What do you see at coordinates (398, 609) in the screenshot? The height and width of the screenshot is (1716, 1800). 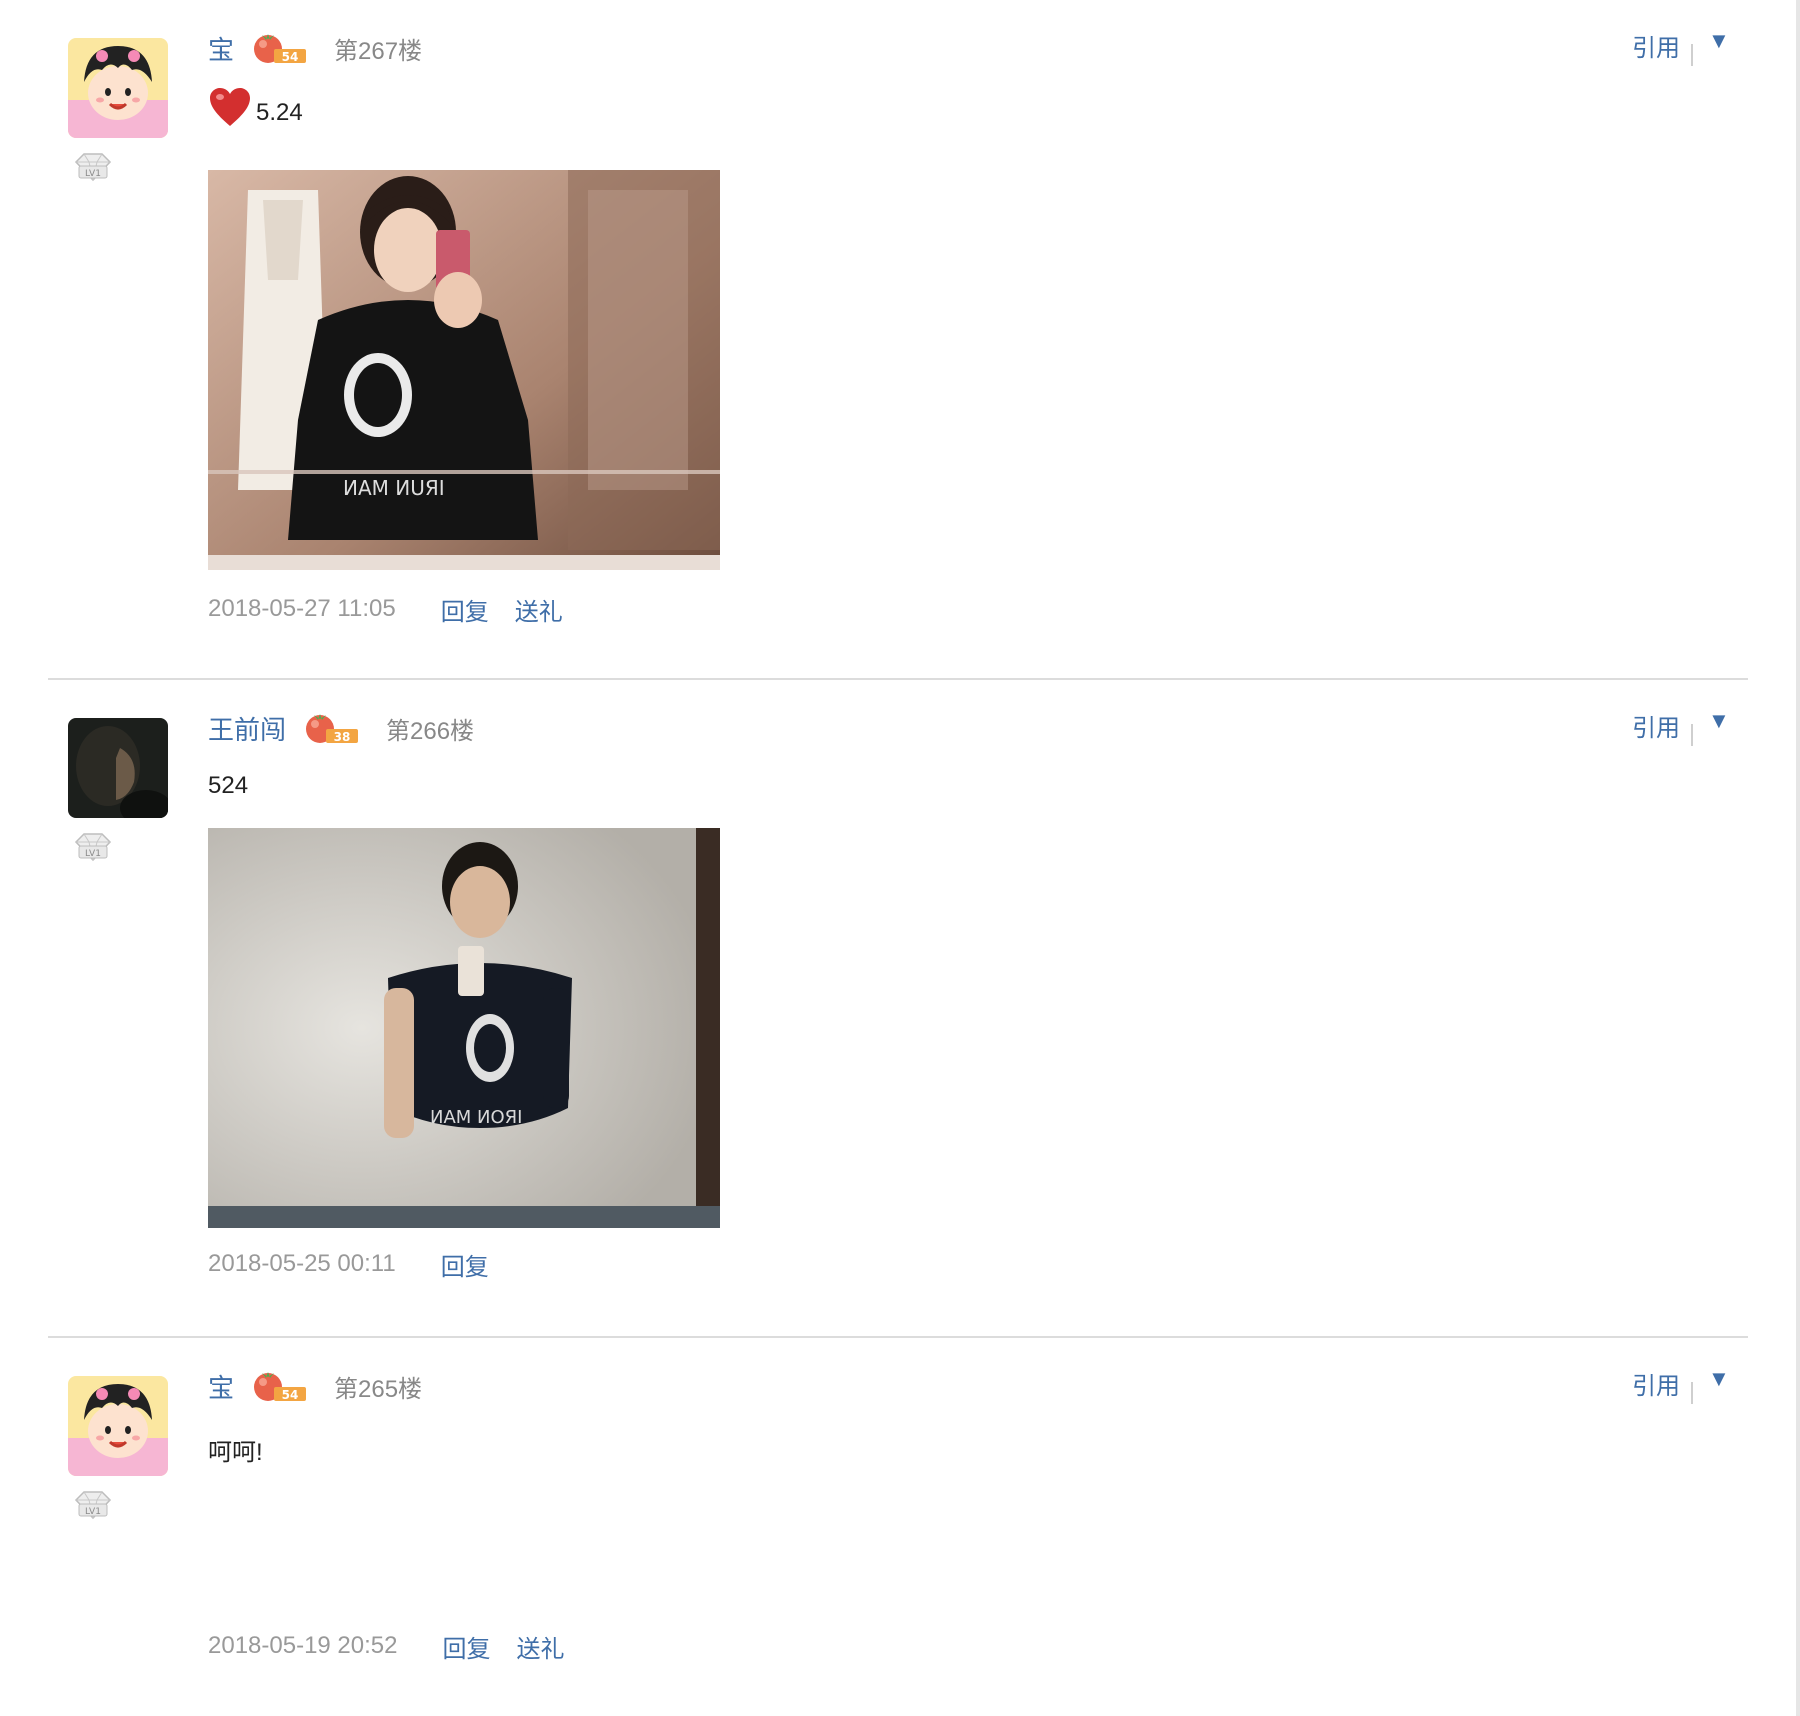 I see `post-footer: 2018-05-27 11:05 回复 送礼` at bounding box center [398, 609].